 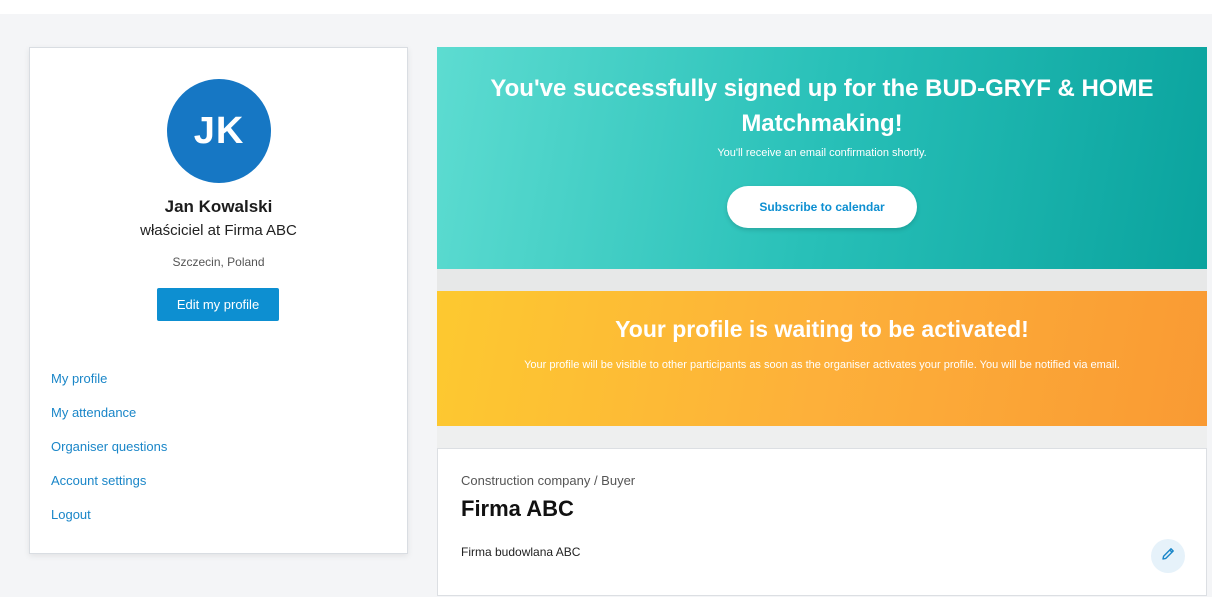 I want to click on nav-item-my-profile: My profile, so click(x=109, y=388).